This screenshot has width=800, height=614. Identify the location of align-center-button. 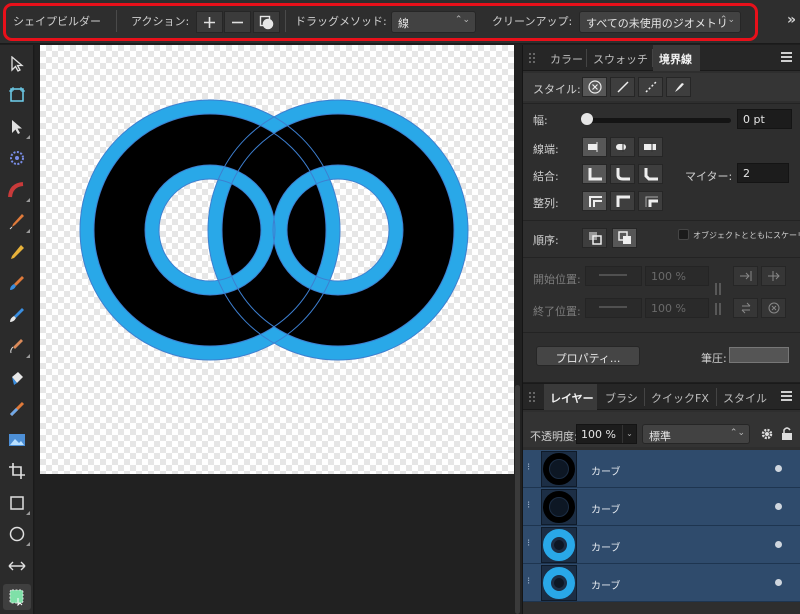
(594, 201).